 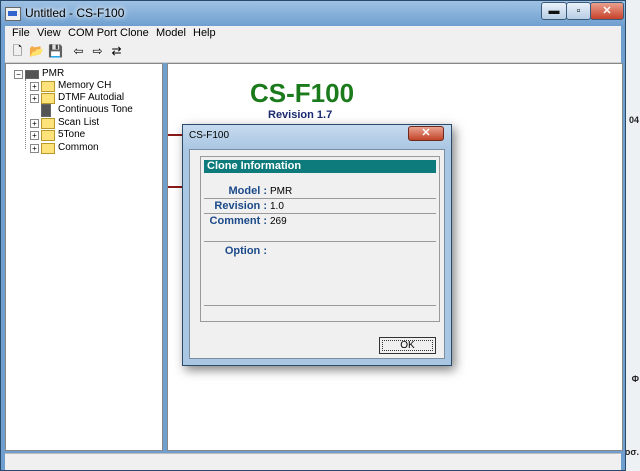 What do you see at coordinates (97, 51) in the screenshot?
I see `write-radio-icon: ⇨` at bounding box center [97, 51].